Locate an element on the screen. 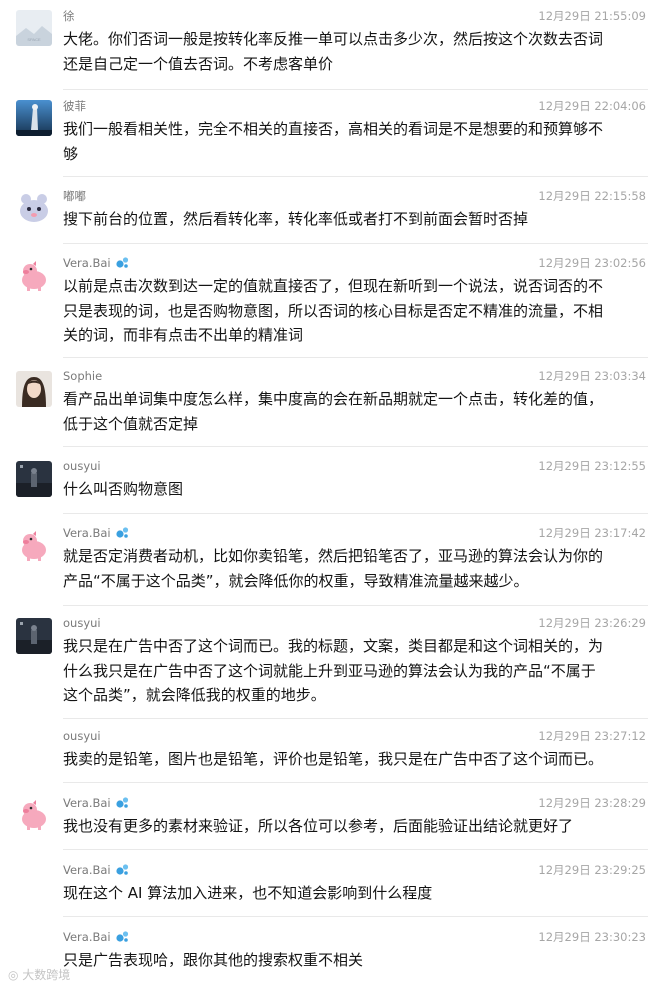 This screenshot has width=661, height=990. avatar: SPACE is located at coordinates (34, 28).